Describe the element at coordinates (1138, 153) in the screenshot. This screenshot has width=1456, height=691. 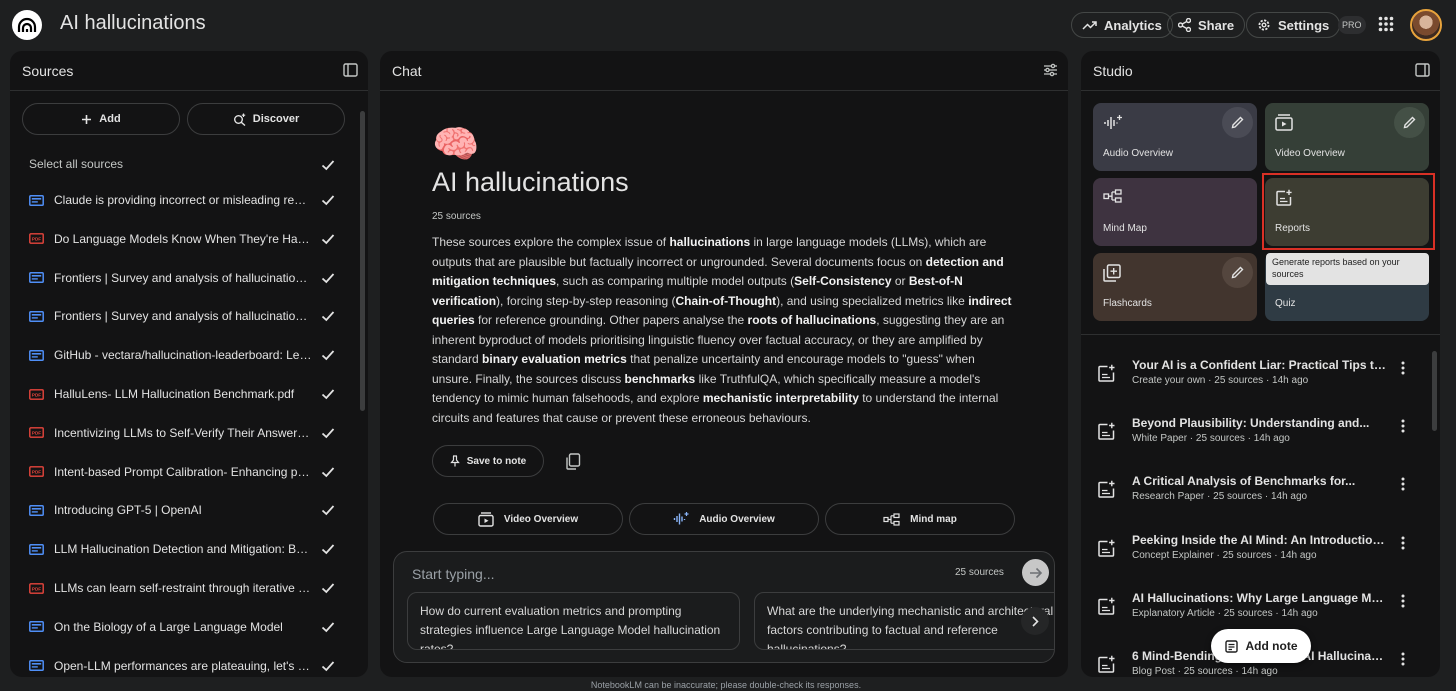
I see `tile-label: Audio Overview` at that location.